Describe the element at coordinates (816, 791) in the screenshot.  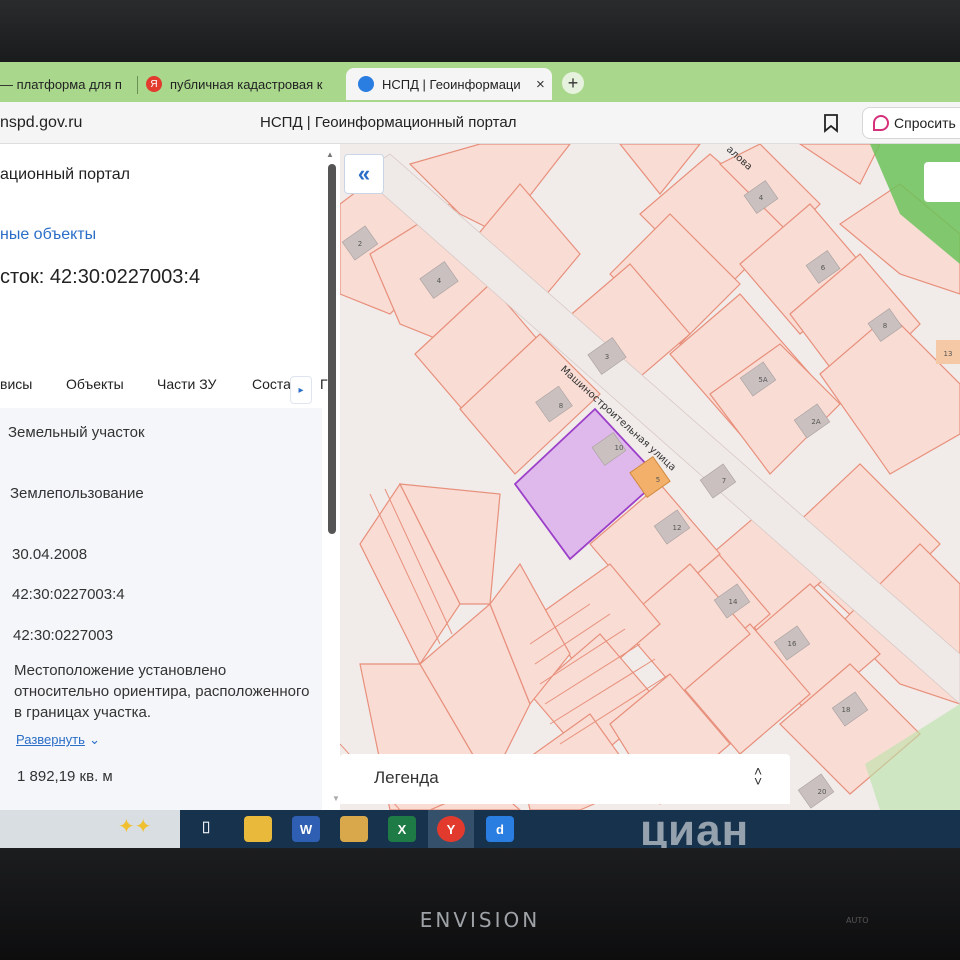
I see `map-building` at that location.